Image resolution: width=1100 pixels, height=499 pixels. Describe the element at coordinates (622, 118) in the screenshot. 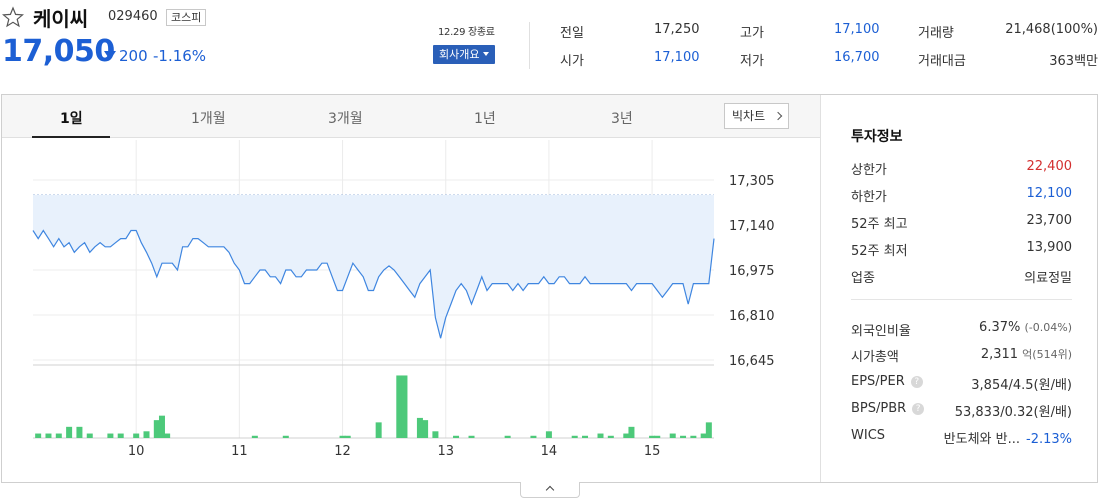

I see `tab-3year: 3년` at that location.